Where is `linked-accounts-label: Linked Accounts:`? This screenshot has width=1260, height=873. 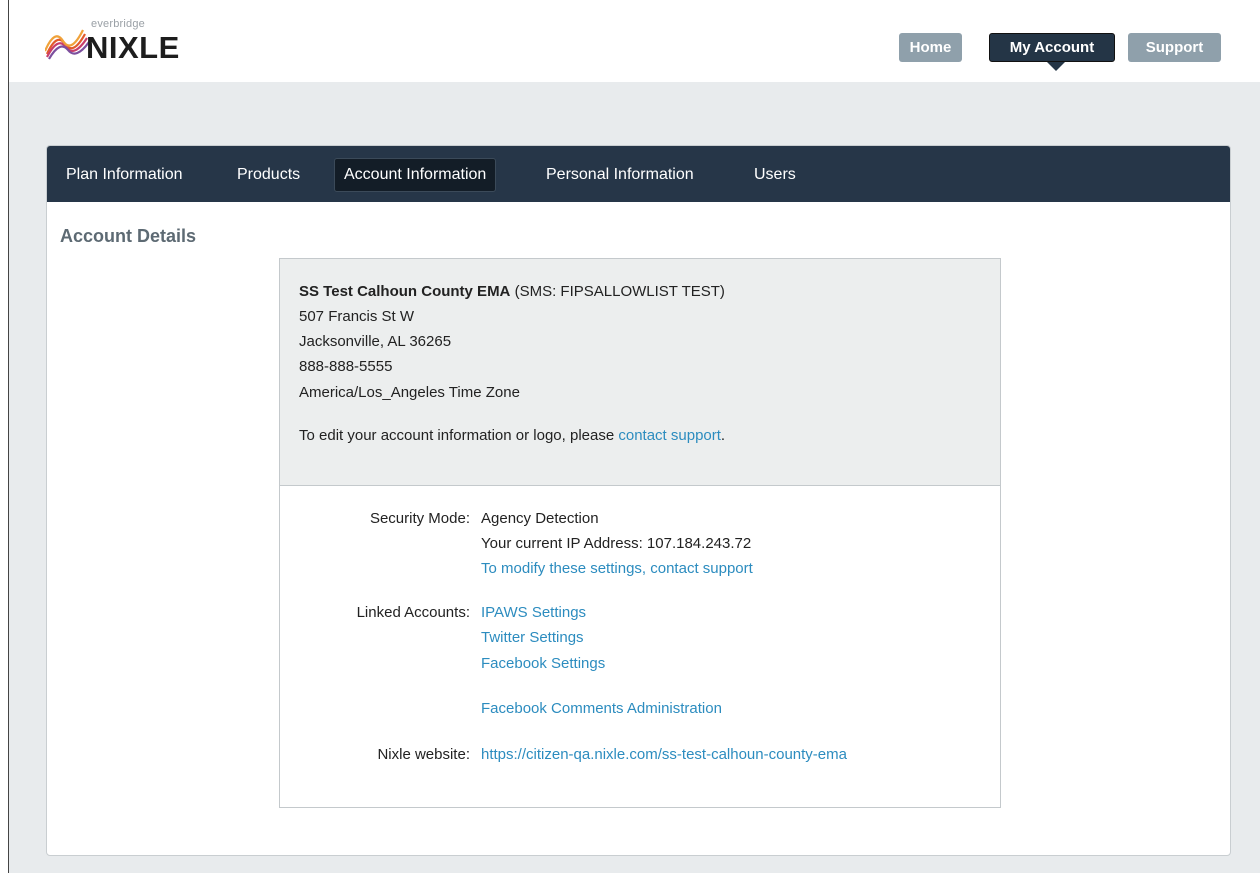 linked-accounts-label: Linked Accounts: is located at coordinates (413, 612).